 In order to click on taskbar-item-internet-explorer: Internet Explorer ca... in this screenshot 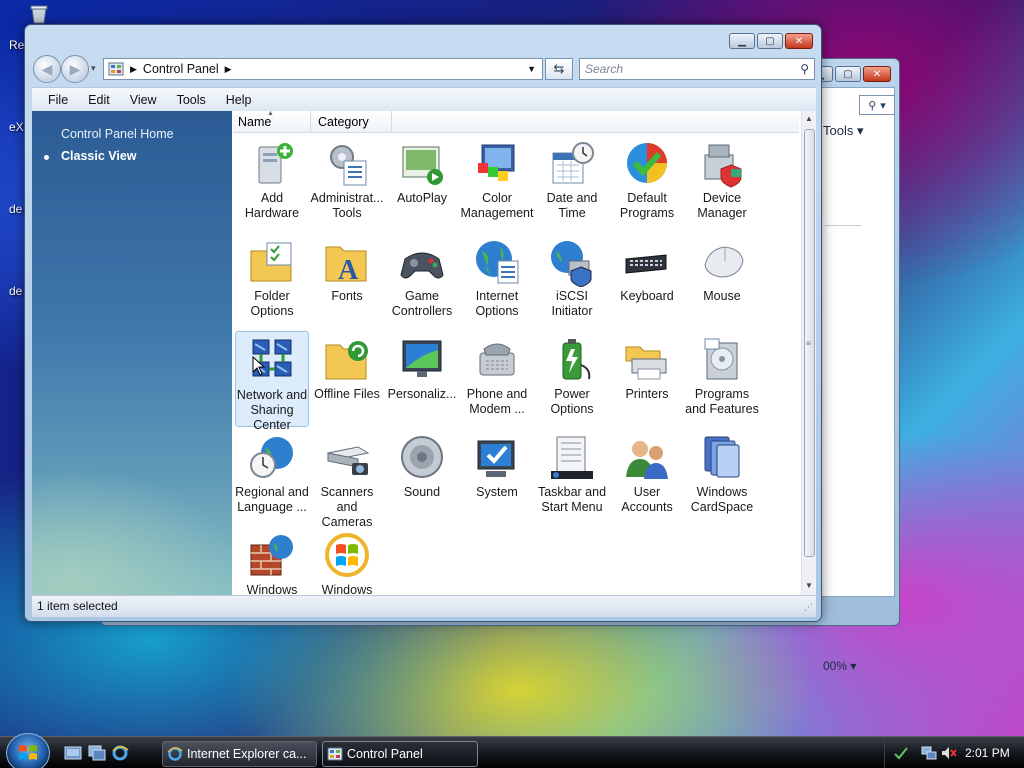, I will do `click(239, 754)`.